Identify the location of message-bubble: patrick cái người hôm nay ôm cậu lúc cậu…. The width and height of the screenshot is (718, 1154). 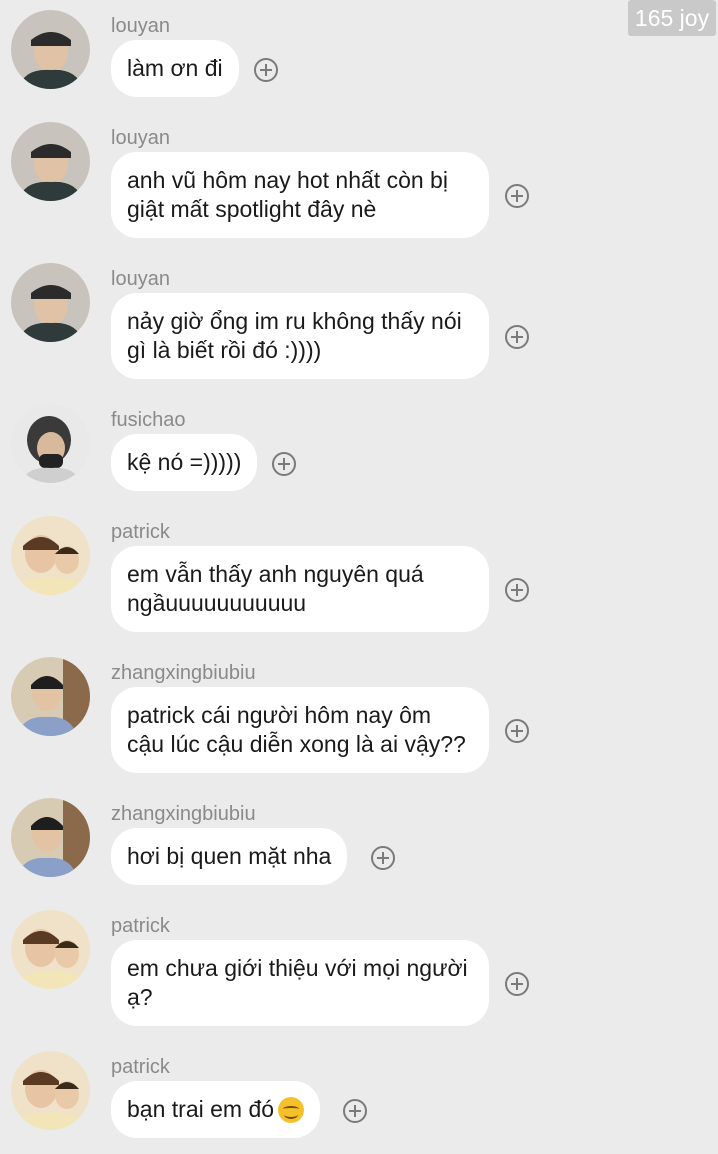
(300, 730).